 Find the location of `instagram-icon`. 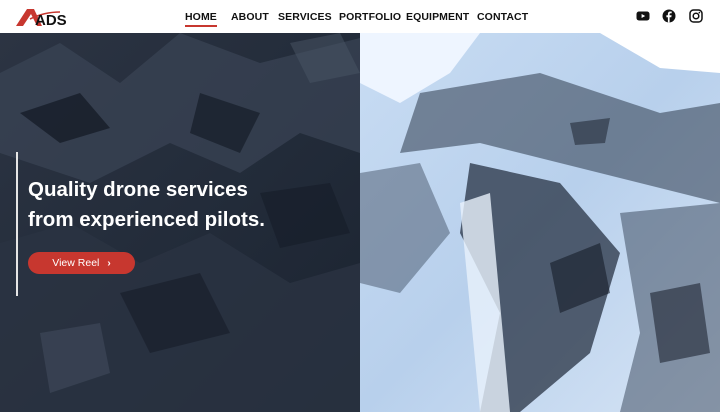

instagram-icon is located at coordinates (696, 16).